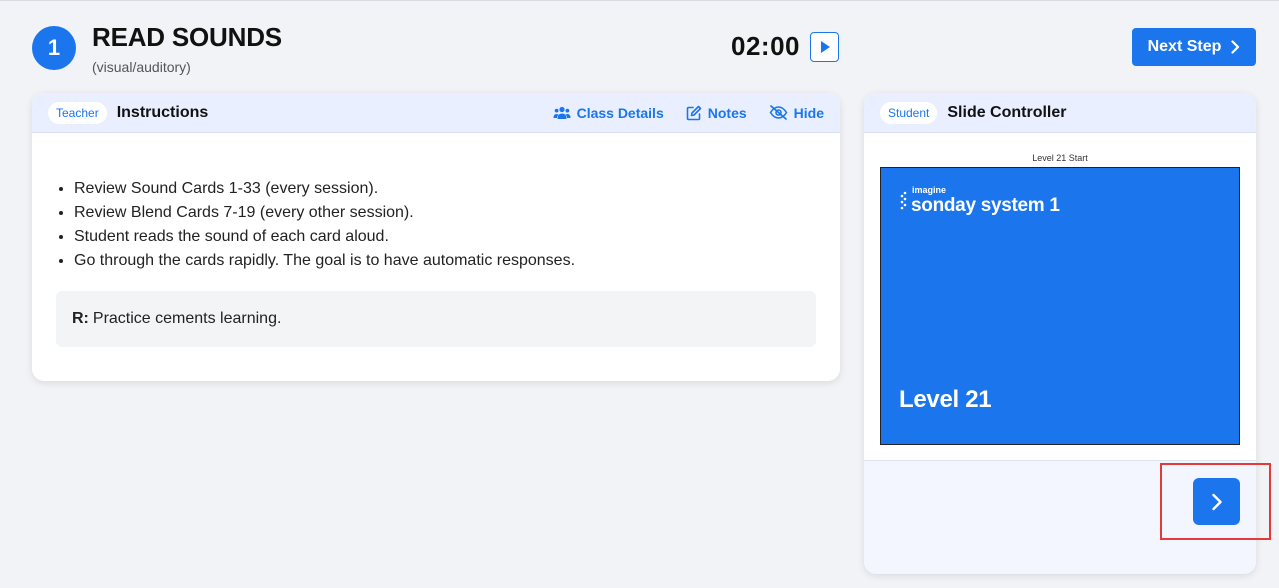 The width and height of the screenshot is (1279, 588). I want to click on next-step-button: Next Step, so click(1194, 47).